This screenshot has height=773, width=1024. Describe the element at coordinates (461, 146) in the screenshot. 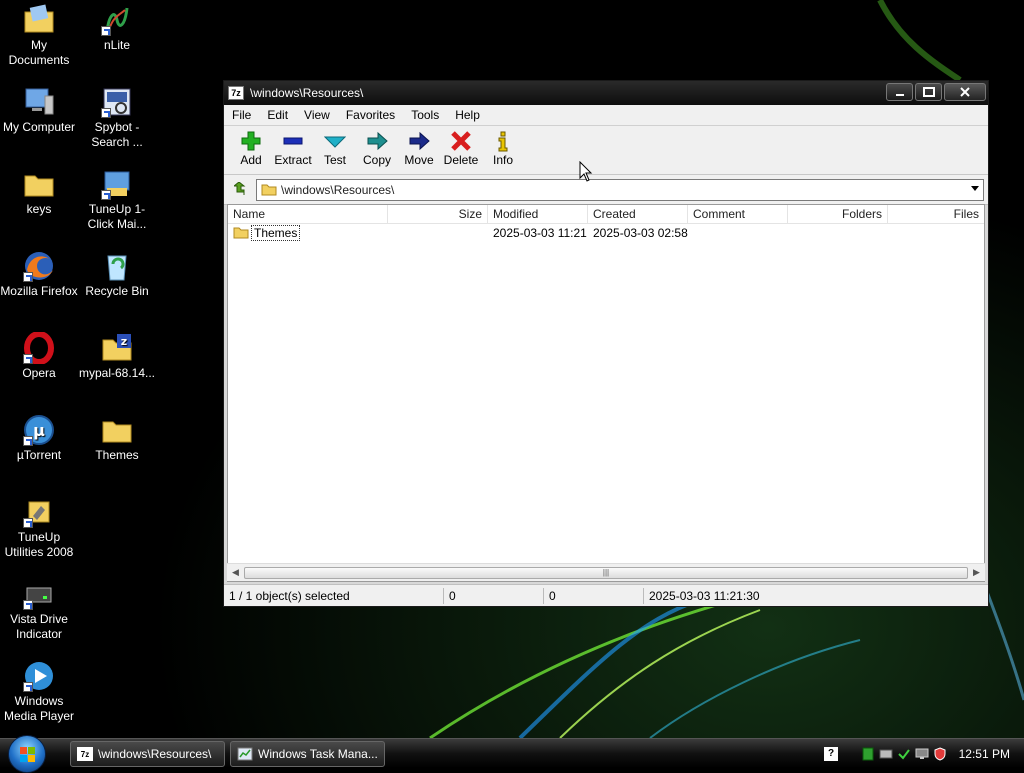

I see `delete-button: Delete` at that location.